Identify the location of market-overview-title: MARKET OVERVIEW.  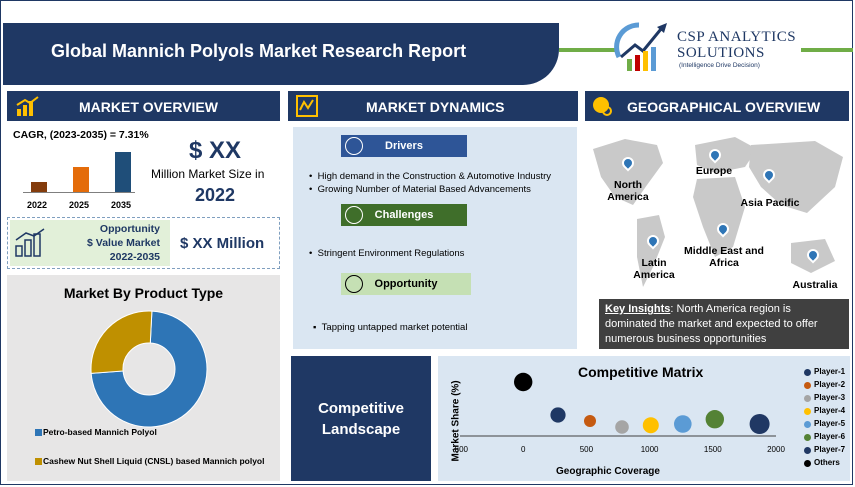
(148, 107).